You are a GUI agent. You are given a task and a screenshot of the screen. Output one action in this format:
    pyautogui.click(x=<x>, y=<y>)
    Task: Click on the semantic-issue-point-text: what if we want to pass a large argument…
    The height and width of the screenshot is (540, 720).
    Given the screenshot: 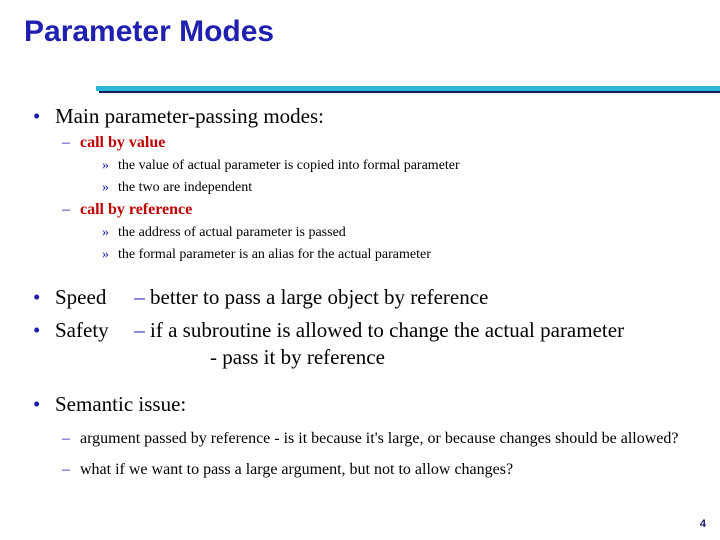 What is the action you would take?
    pyautogui.click(x=297, y=469)
    